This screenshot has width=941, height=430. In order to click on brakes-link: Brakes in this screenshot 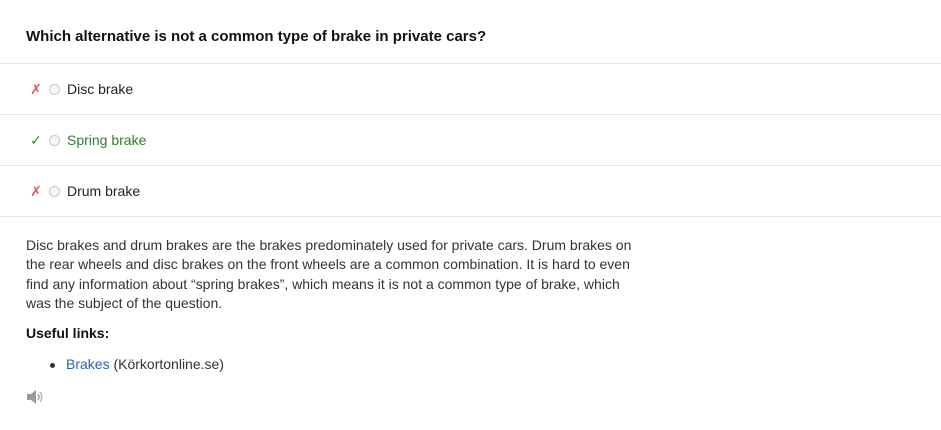, I will do `click(88, 364)`.